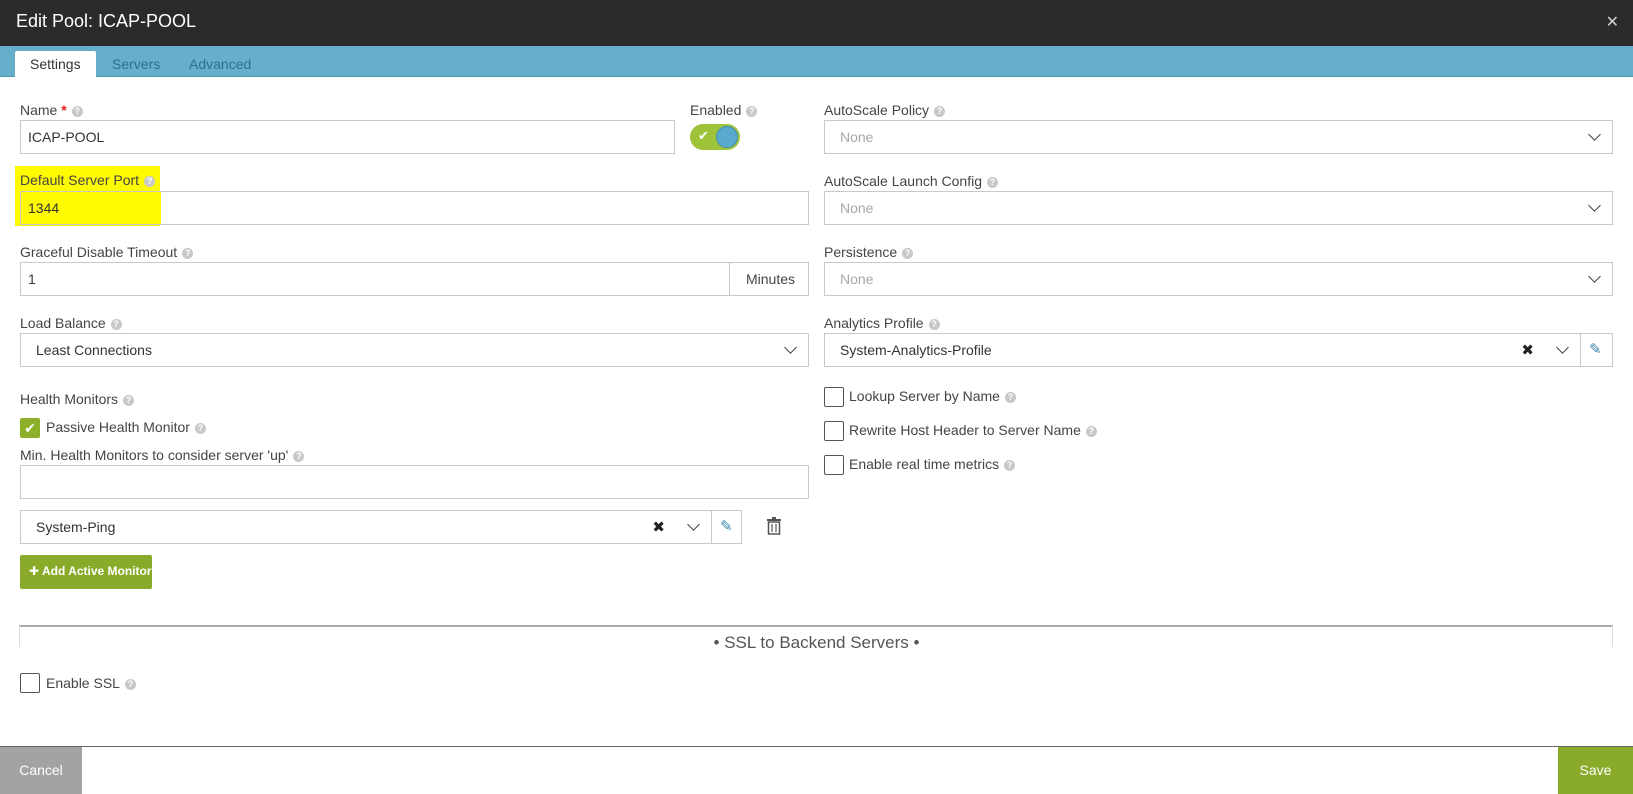 This screenshot has width=1633, height=794. Describe the element at coordinates (911, 181) in the screenshot. I see `autoscale-launch-label: AutoScale Launch Config?` at that location.